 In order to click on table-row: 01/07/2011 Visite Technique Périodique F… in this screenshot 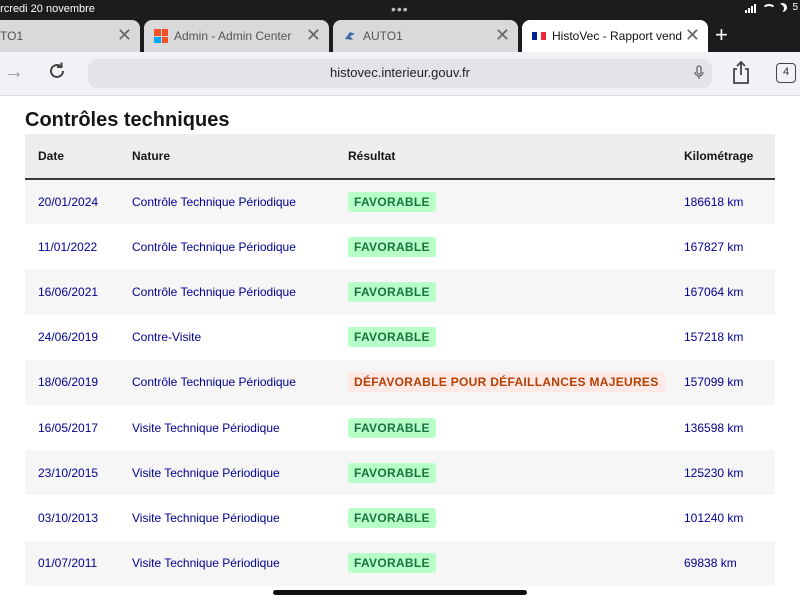, I will do `click(400, 563)`.